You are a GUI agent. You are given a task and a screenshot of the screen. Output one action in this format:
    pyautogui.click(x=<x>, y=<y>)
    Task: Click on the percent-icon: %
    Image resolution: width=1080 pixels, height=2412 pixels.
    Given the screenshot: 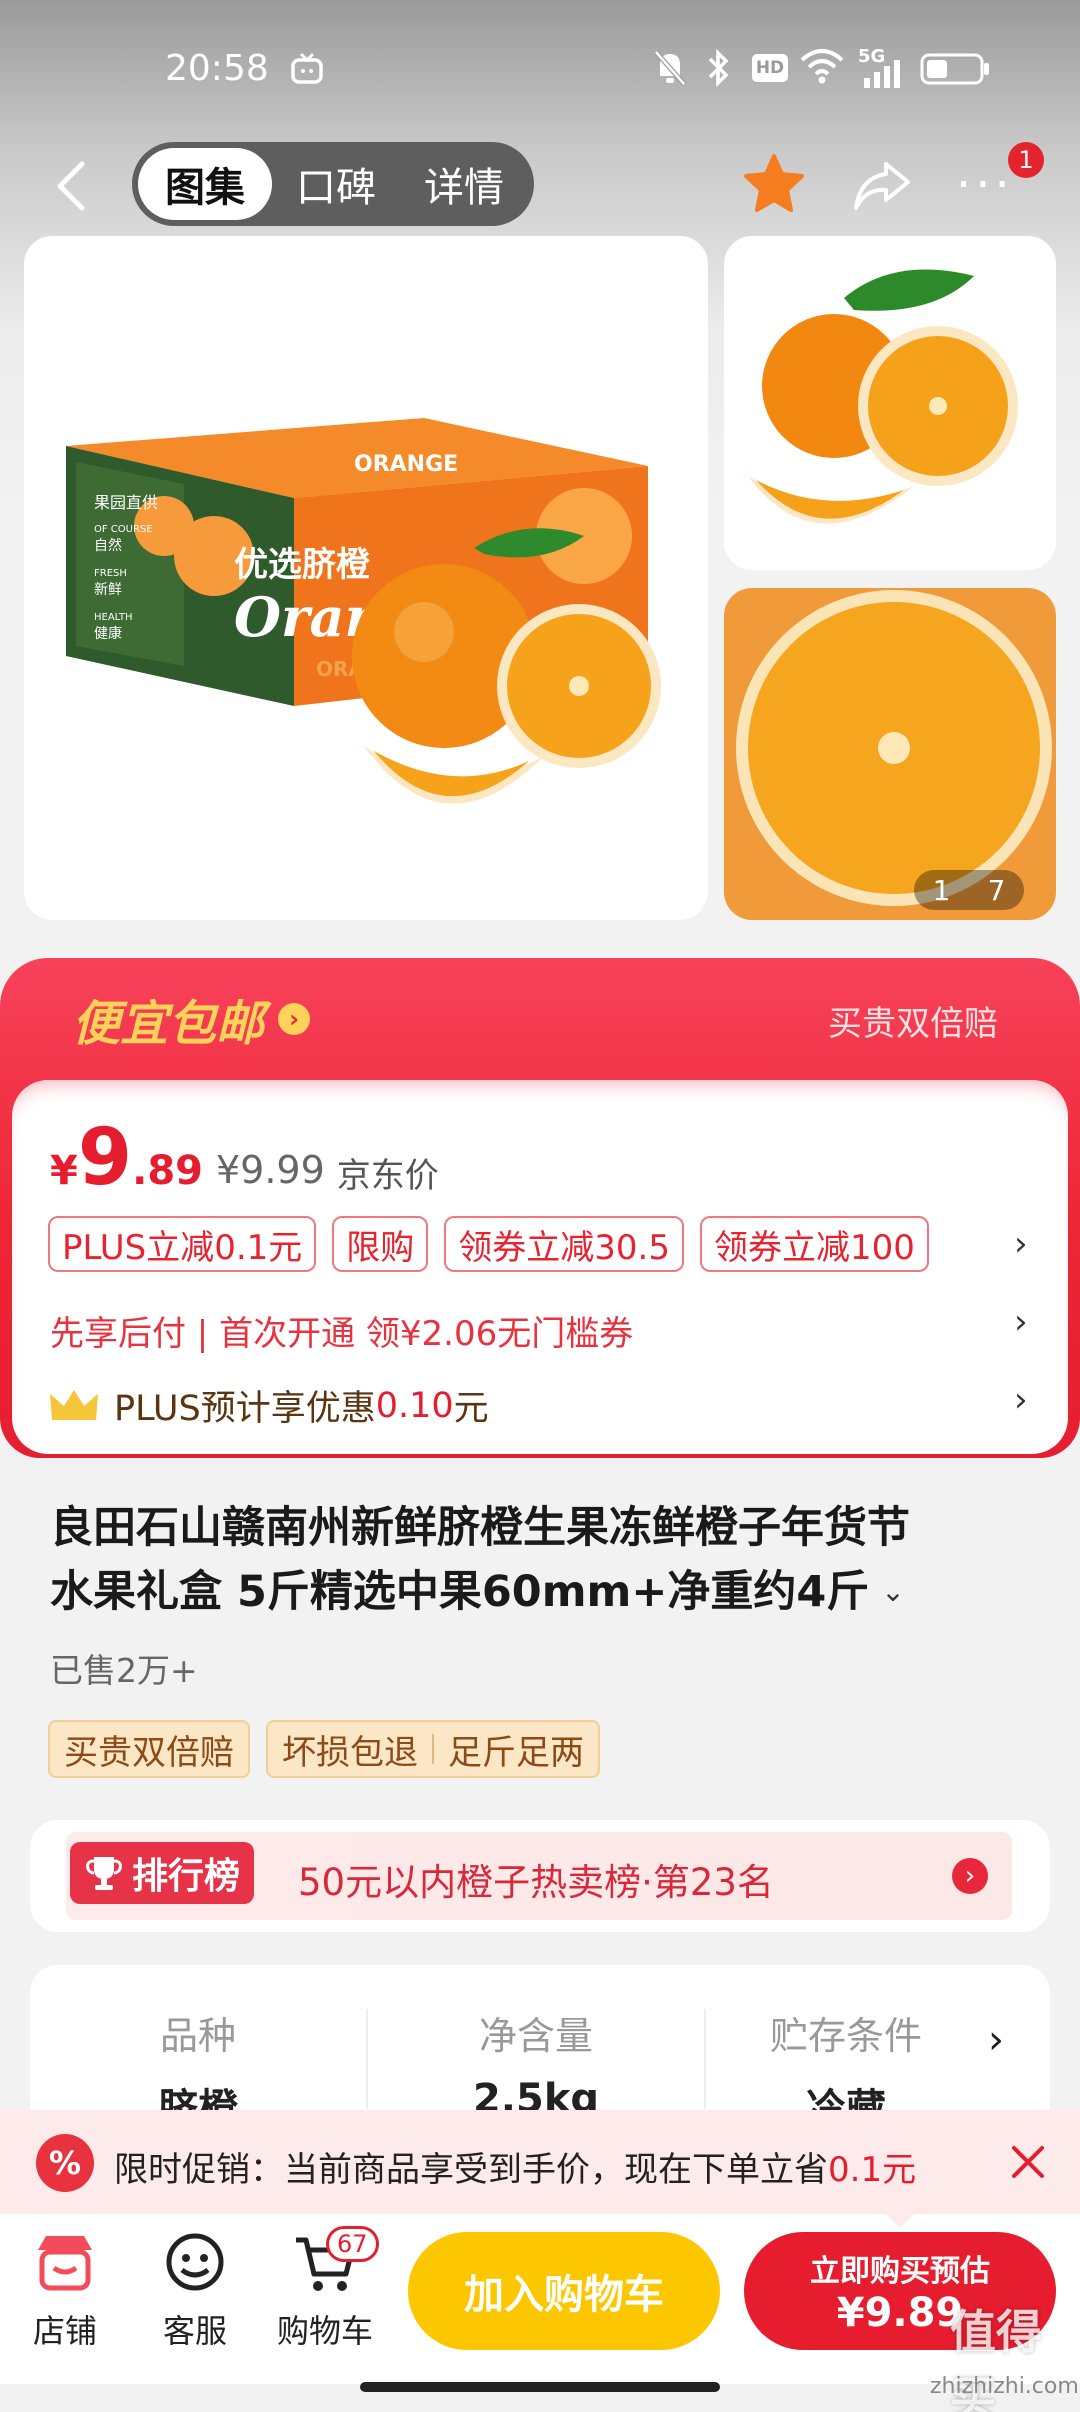 What is the action you would take?
    pyautogui.click(x=65, y=2163)
    